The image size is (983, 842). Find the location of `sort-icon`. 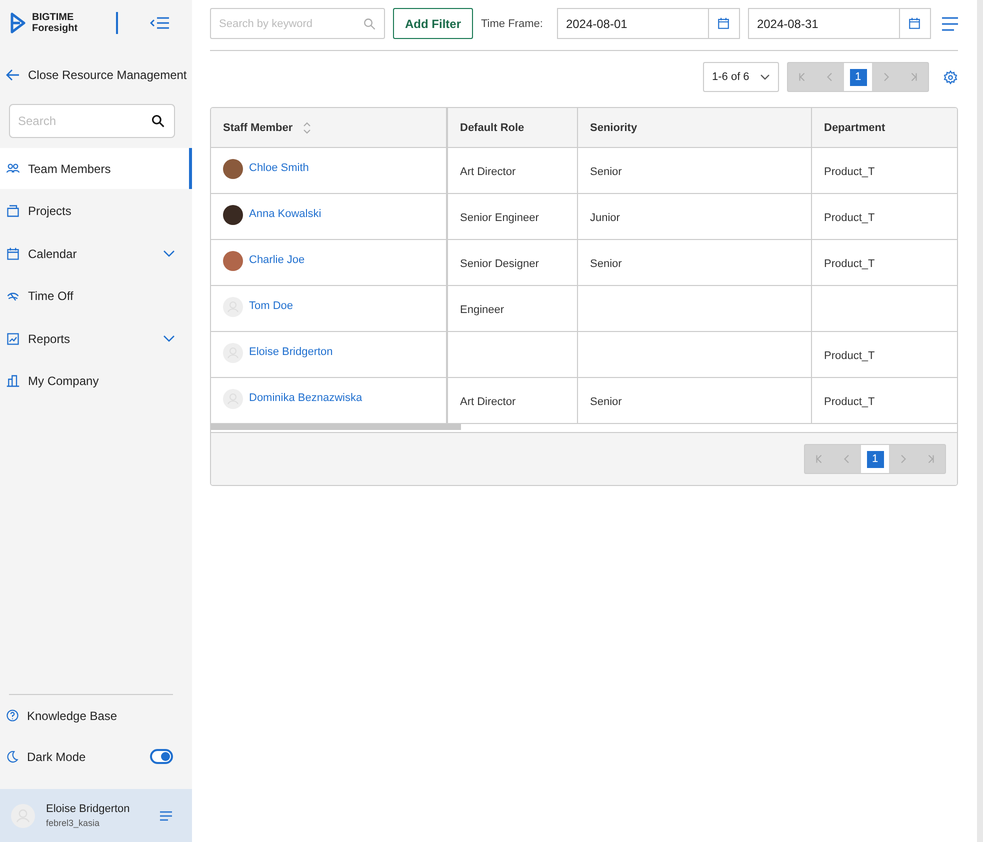

sort-icon is located at coordinates (306, 128).